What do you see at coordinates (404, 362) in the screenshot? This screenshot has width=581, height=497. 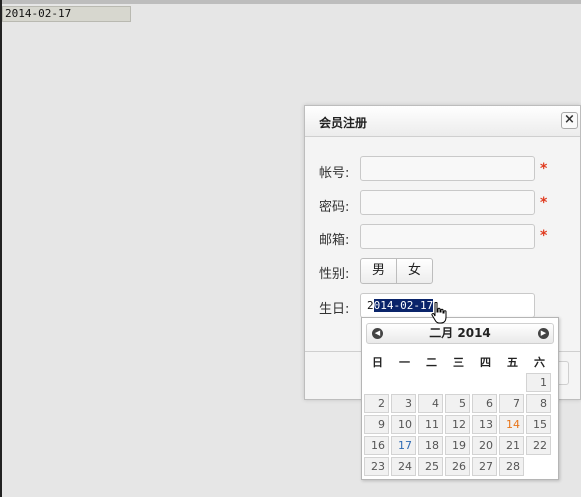 I see `weekday-mon: 一` at bounding box center [404, 362].